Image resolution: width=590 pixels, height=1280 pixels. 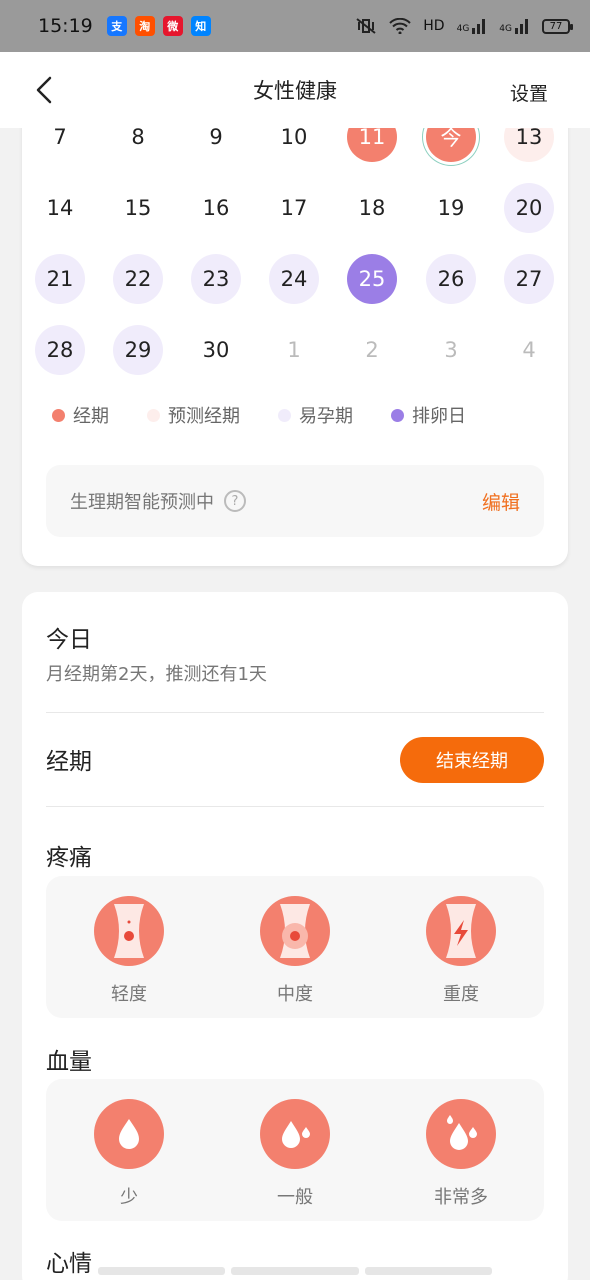 What do you see at coordinates (372, 279) in the screenshot?
I see `calendar-day: 25` at bounding box center [372, 279].